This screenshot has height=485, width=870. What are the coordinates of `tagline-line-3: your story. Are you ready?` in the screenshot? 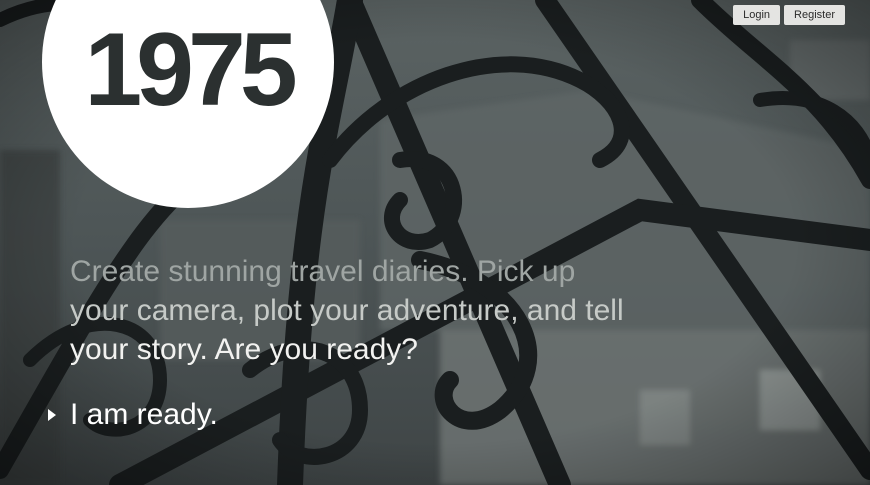 It's located at (244, 349).